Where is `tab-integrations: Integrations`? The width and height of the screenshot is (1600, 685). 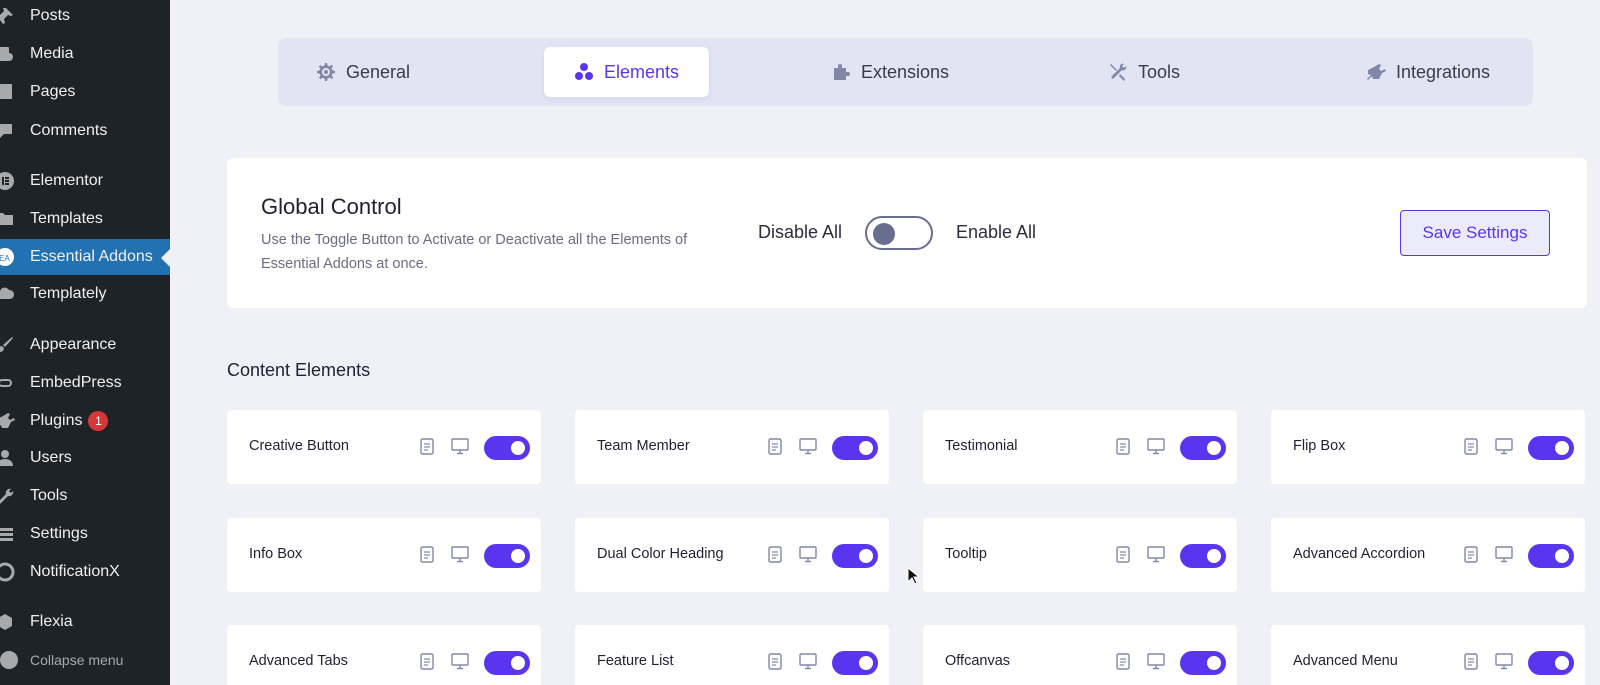
tab-integrations: Integrations is located at coordinates (1428, 72).